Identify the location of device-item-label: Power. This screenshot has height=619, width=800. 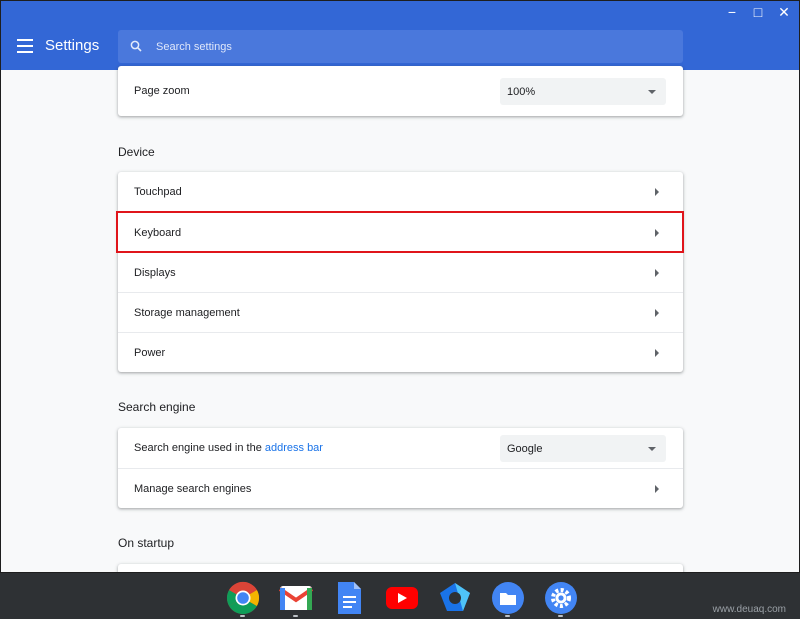
(150, 352).